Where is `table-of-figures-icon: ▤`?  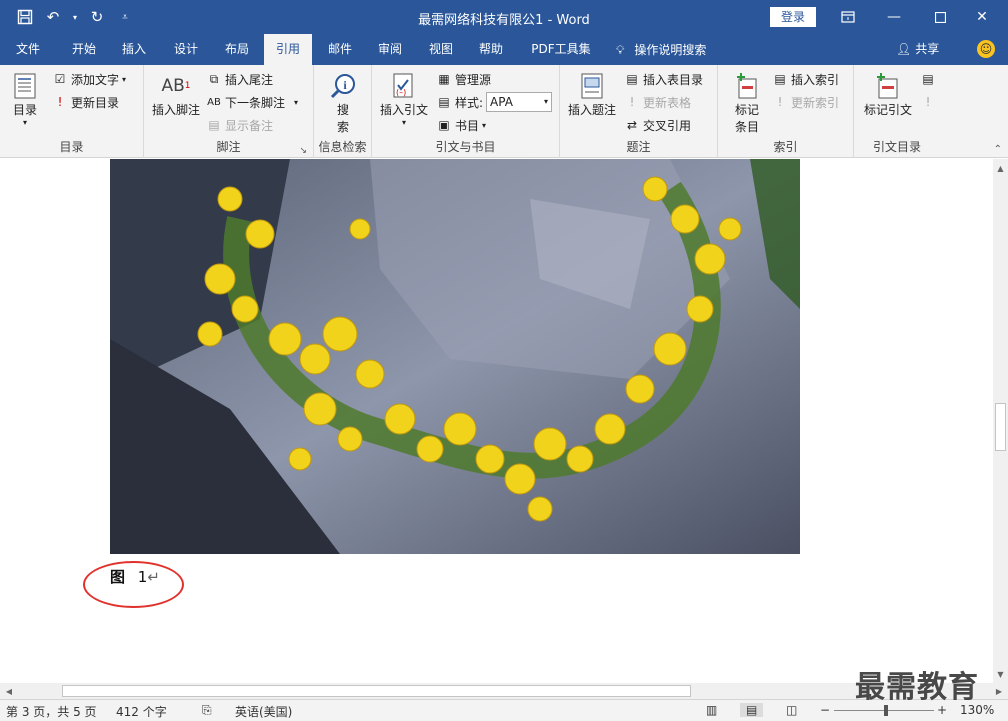 table-of-figures-icon: ▤ is located at coordinates (632, 79).